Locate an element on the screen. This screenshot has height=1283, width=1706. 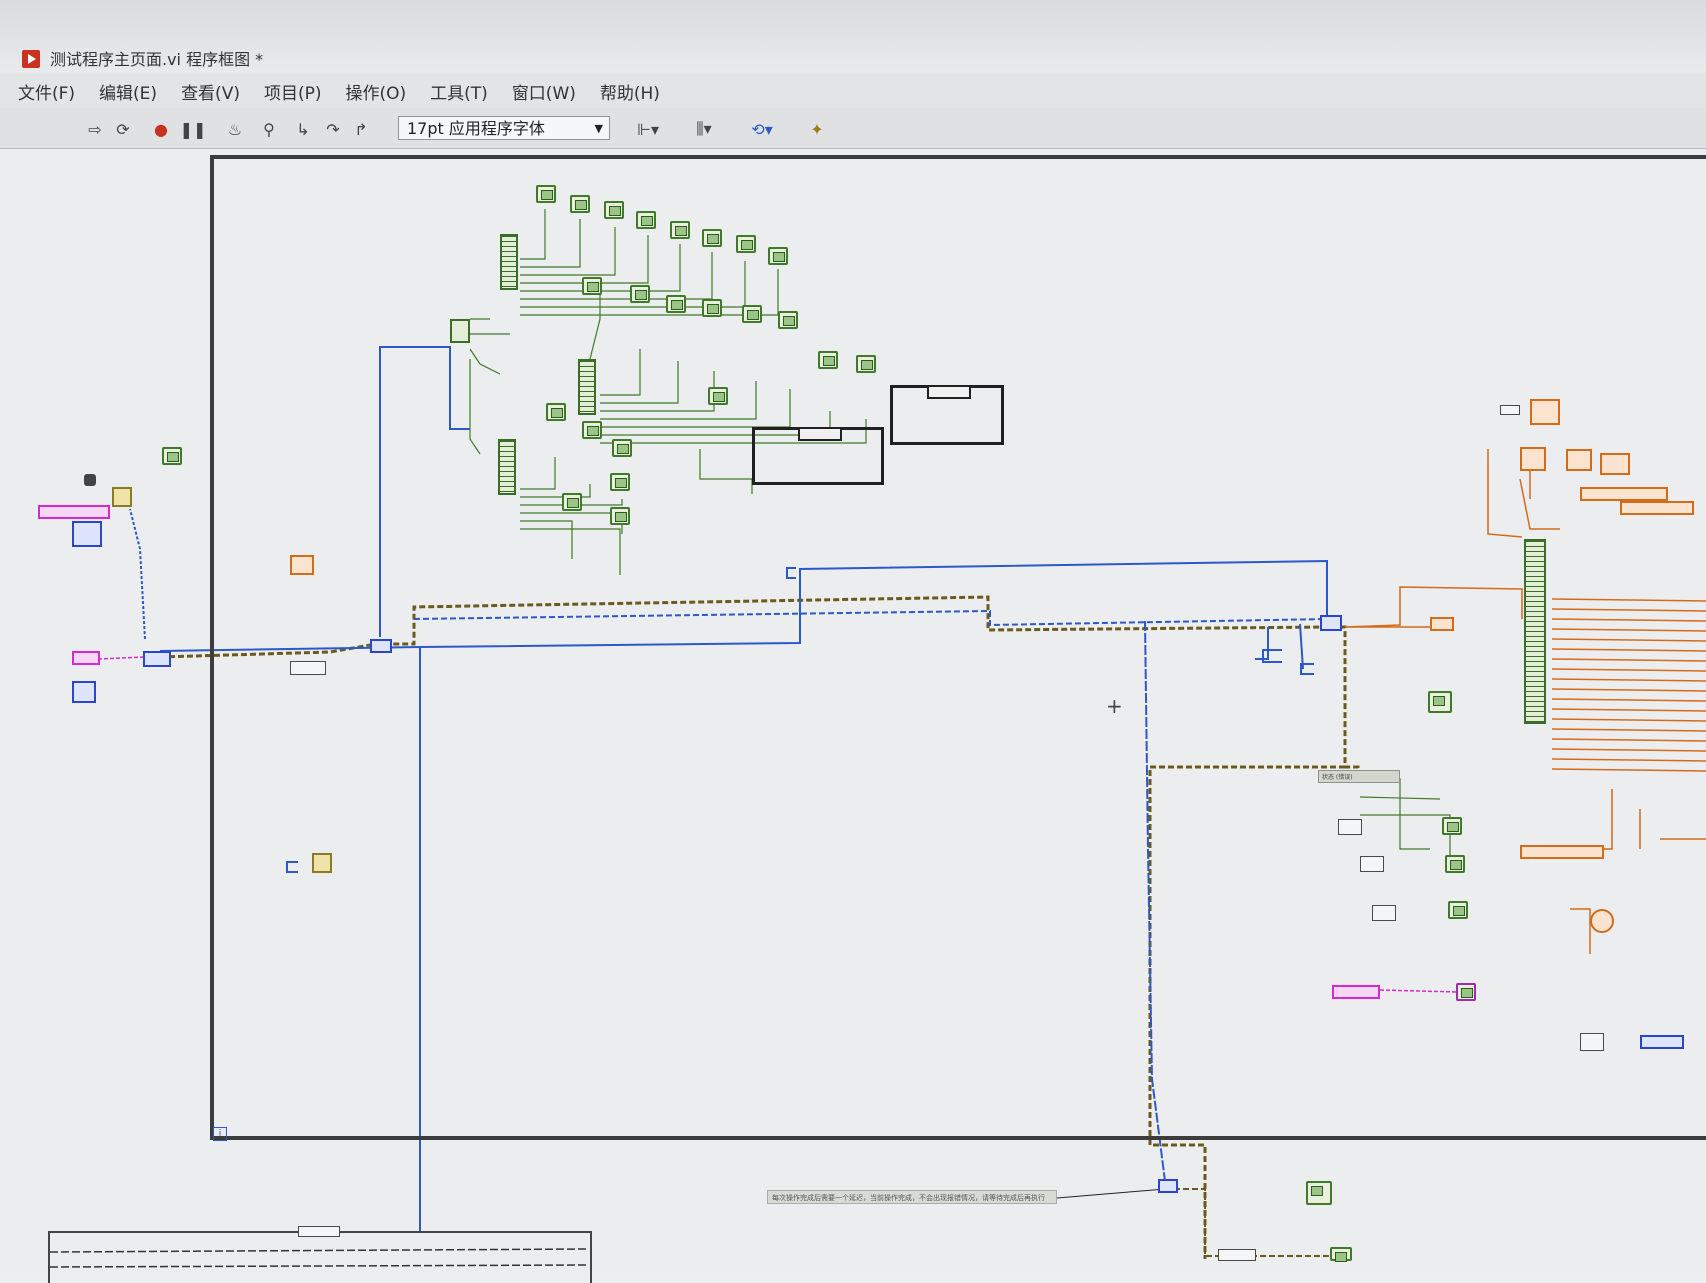
distribute-objects-icon: ⫼▾ is located at coordinates (704, 129).